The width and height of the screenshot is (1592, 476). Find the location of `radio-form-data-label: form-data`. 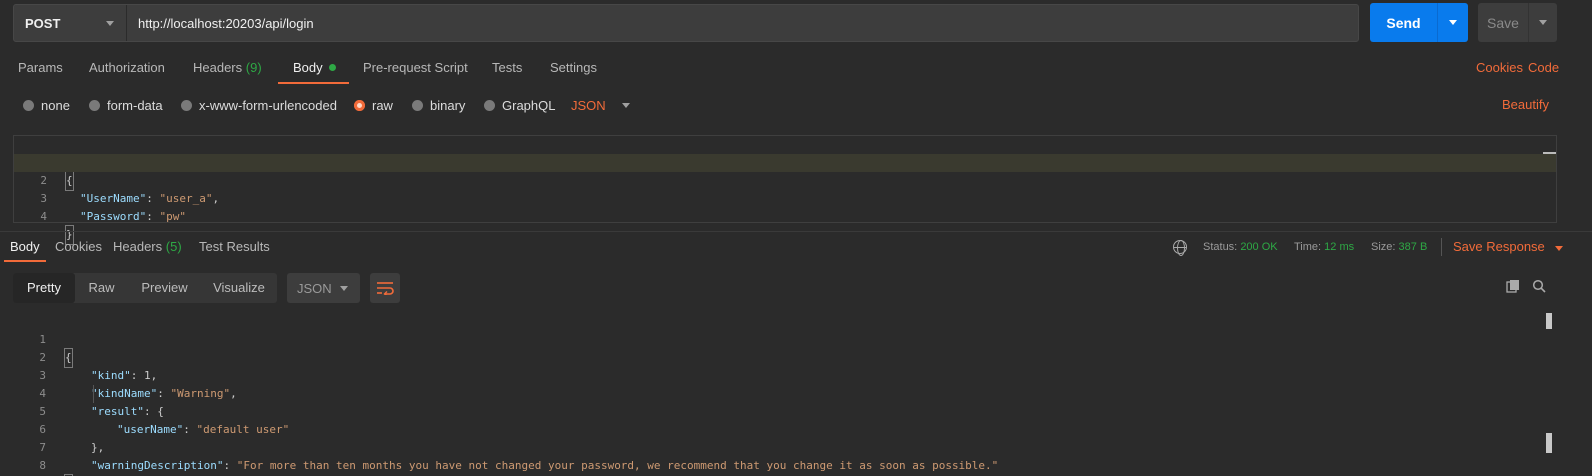

radio-form-data-label: form-data is located at coordinates (135, 105).